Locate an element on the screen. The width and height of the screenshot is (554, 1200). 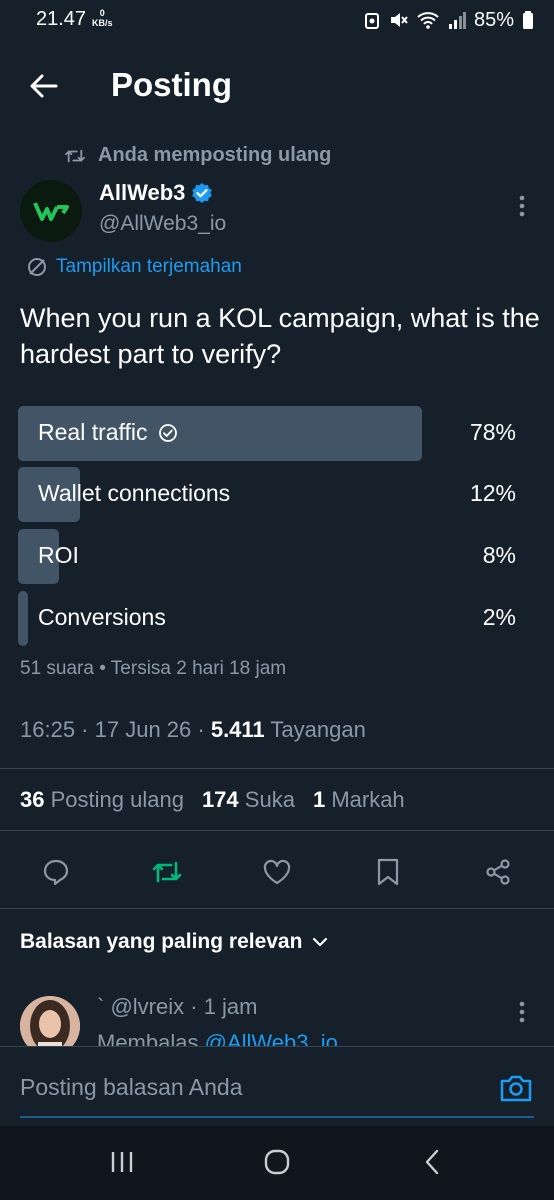
translate-link: Tampilkan terjemahan is located at coordinates (134, 267).